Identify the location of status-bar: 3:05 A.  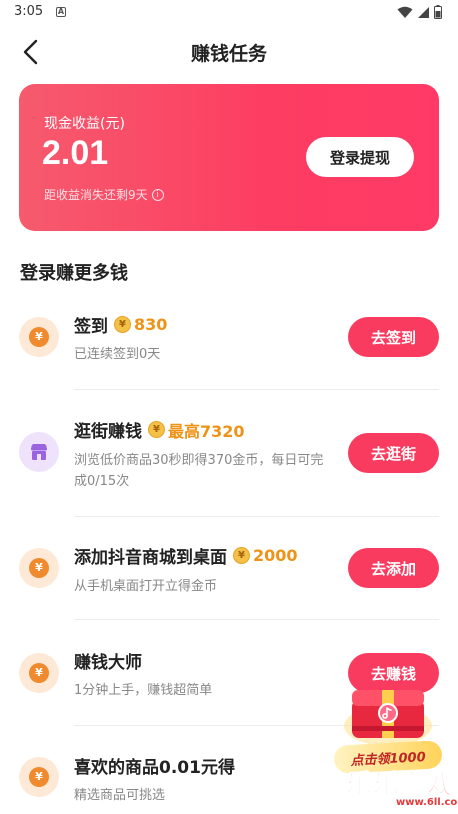
(229, 13).